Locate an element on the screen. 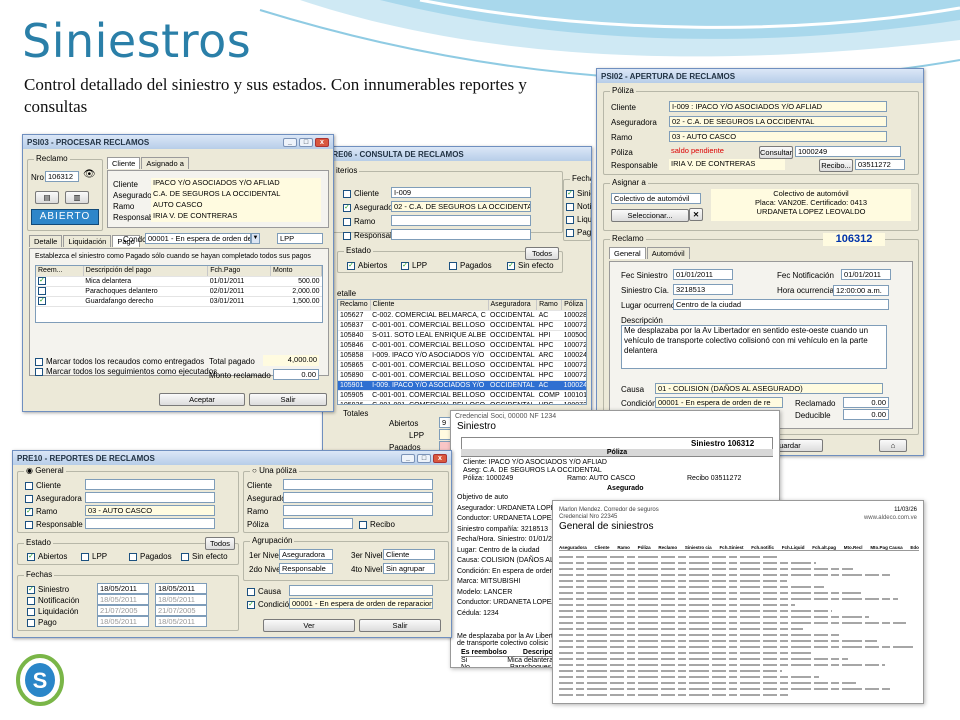 The image size is (960, 720). check-recibo: Recibo is located at coordinates (377, 524).